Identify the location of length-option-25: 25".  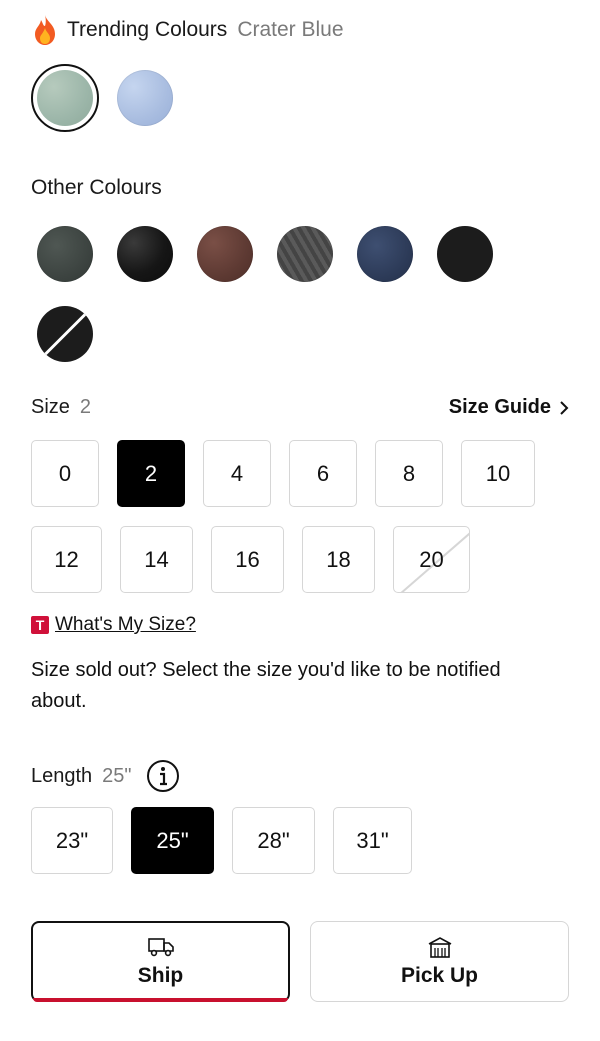
(172, 840).